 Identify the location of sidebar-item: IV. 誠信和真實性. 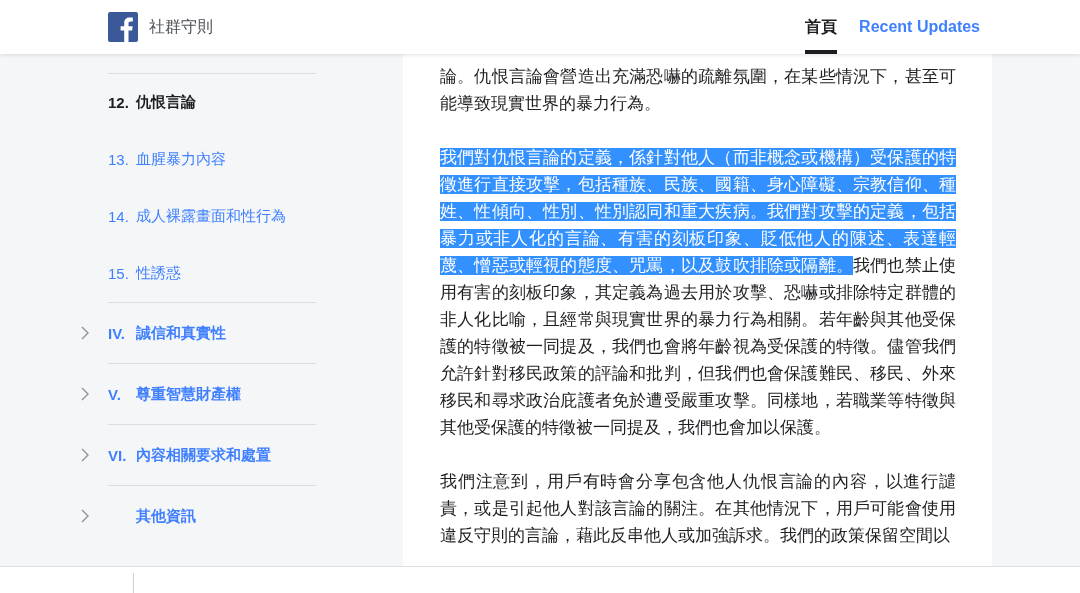
(212, 332).